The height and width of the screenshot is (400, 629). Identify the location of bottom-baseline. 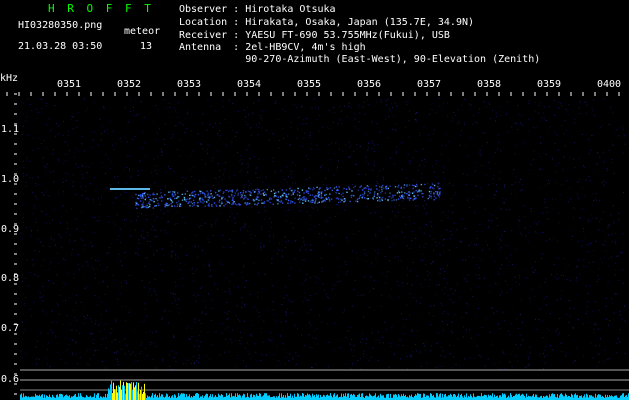
(324, 384).